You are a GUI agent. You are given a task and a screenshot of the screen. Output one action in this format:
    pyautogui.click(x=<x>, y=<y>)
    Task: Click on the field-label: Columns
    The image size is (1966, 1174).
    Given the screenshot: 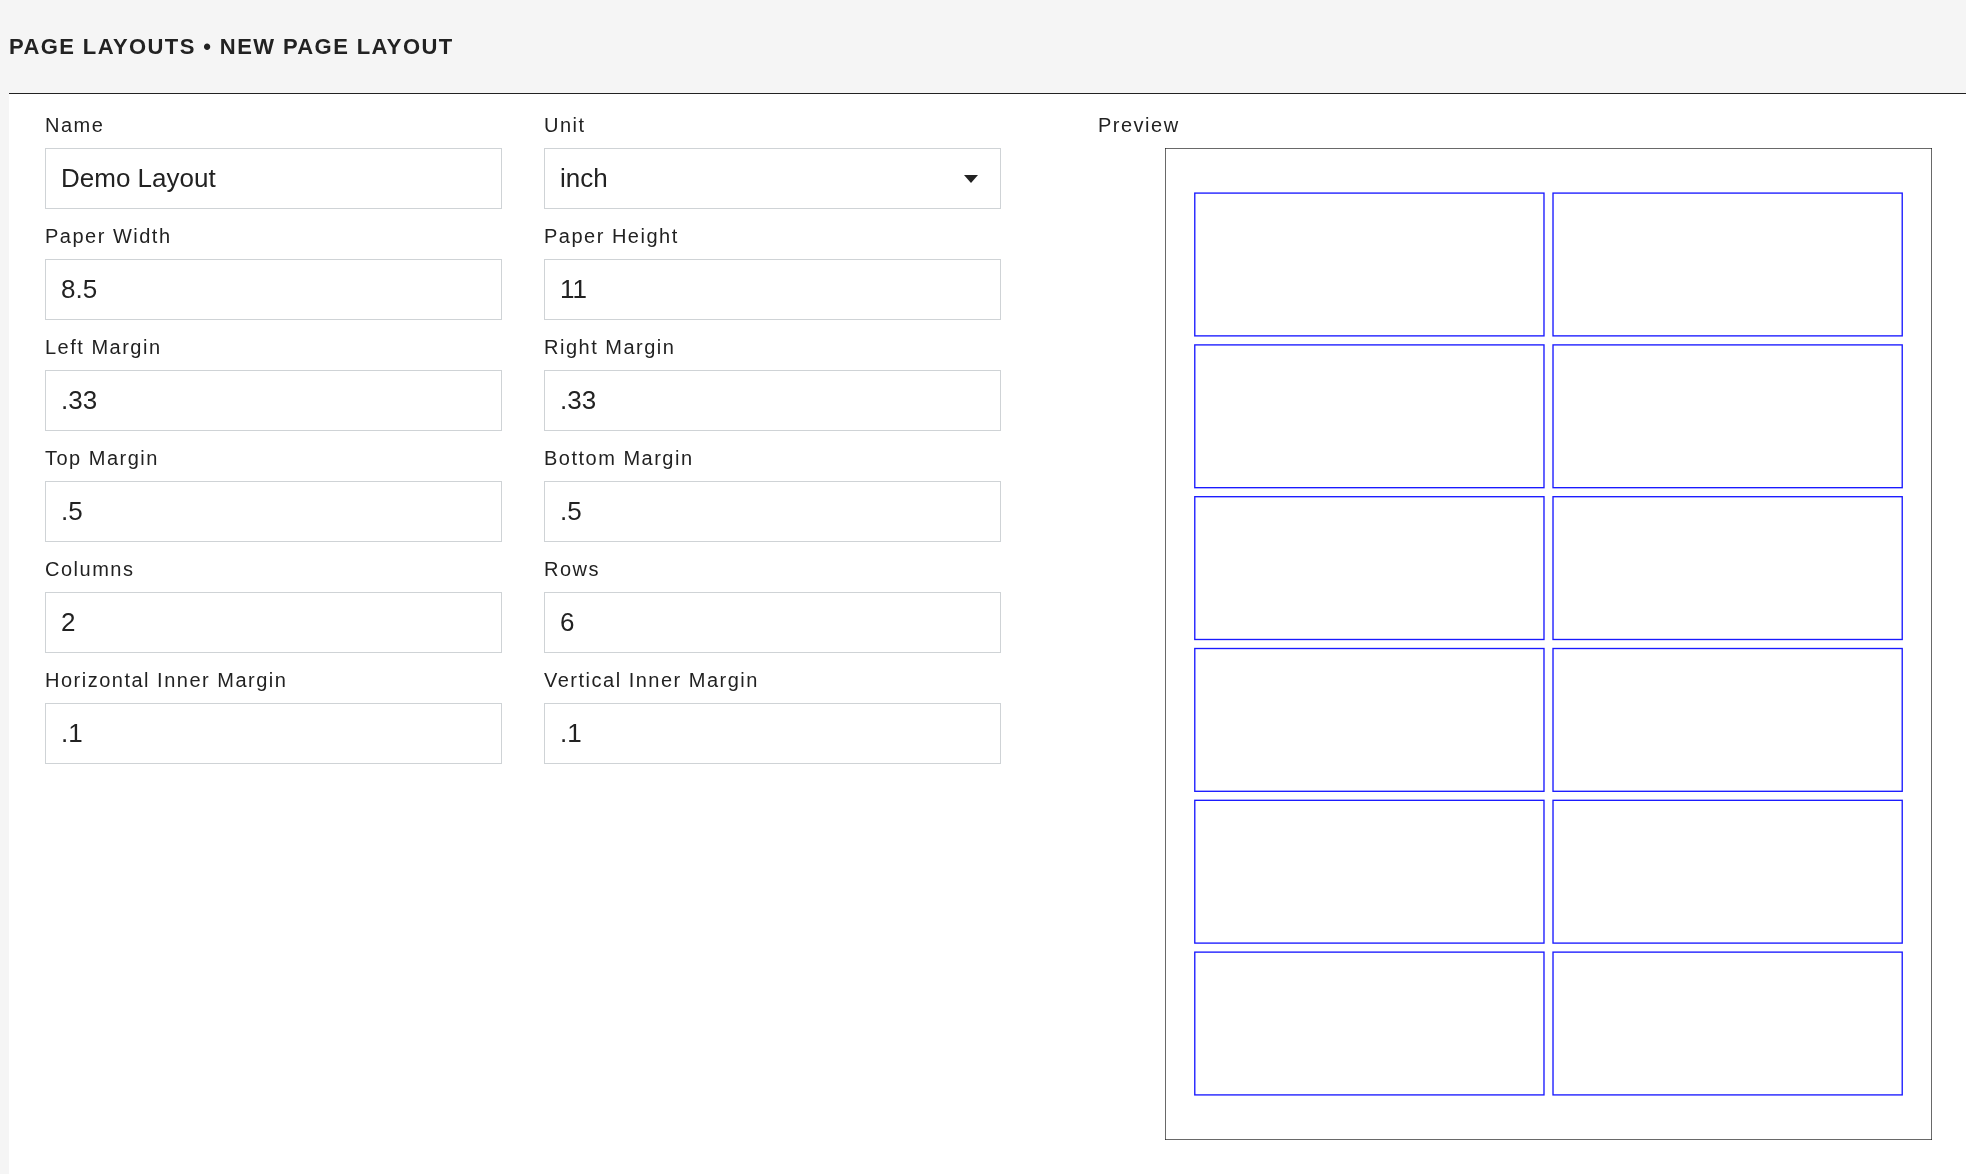 What is the action you would take?
    pyautogui.click(x=90, y=570)
    